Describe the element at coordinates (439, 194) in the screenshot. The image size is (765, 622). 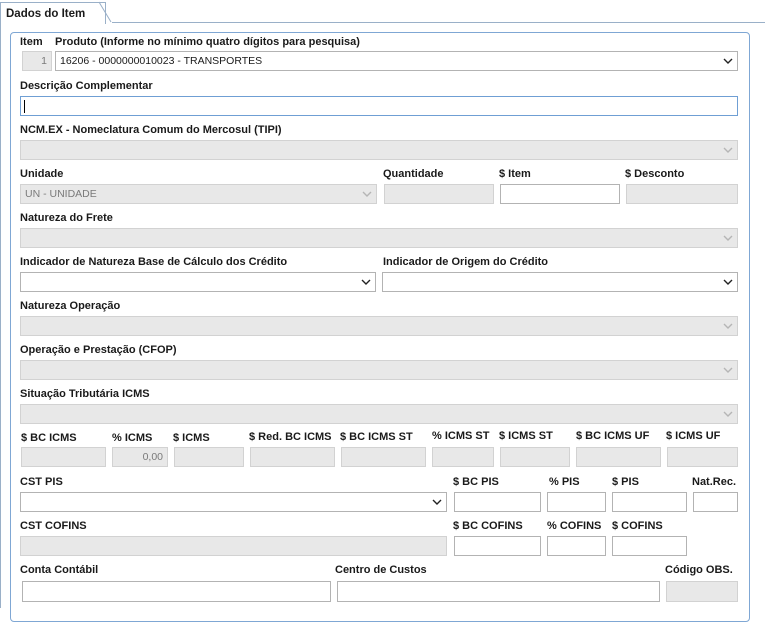
I see `quantidade-field` at that location.